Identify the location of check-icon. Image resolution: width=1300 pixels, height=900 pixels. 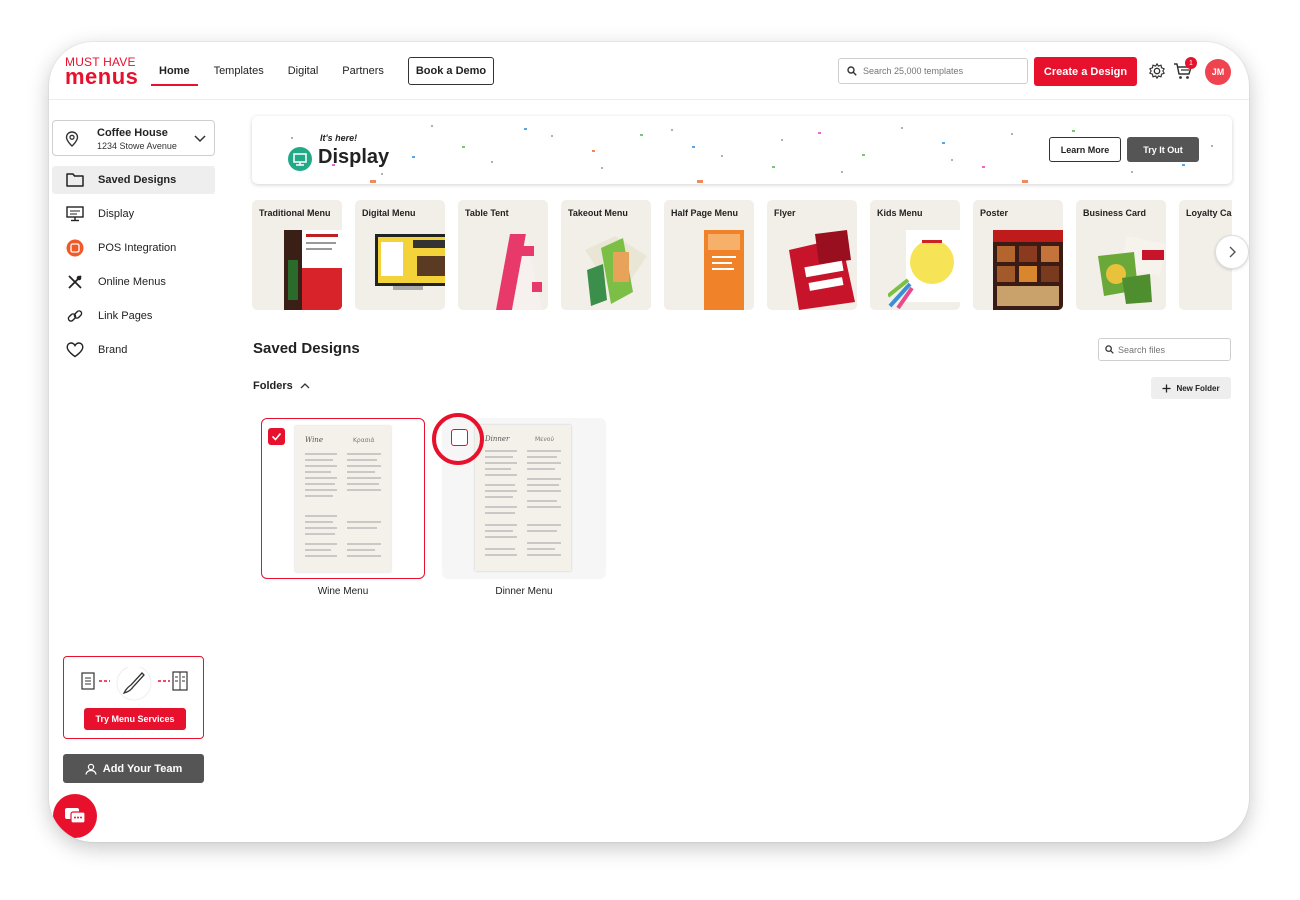
(276, 436).